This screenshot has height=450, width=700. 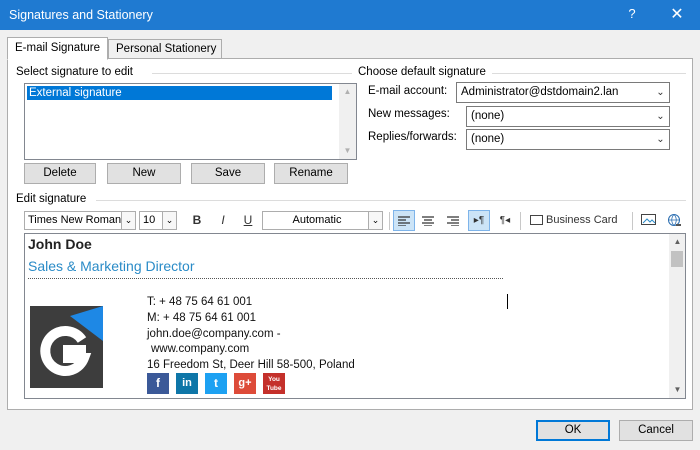 I want to click on new-messages-label: New messages:, so click(x=409, y=114).